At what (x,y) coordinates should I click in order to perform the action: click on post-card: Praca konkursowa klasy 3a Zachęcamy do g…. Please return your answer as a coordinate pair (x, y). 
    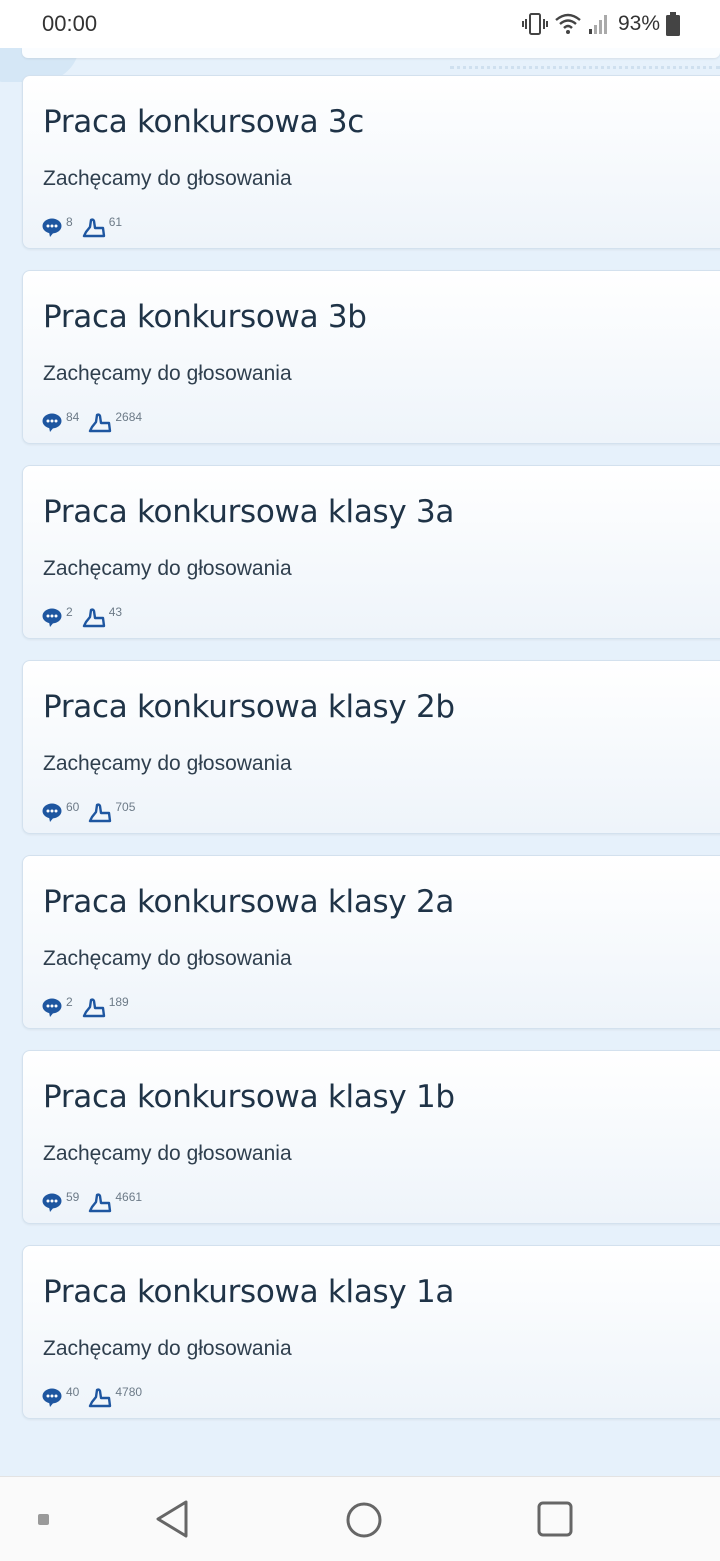
    Looking at the image, I should click on (371, 552).